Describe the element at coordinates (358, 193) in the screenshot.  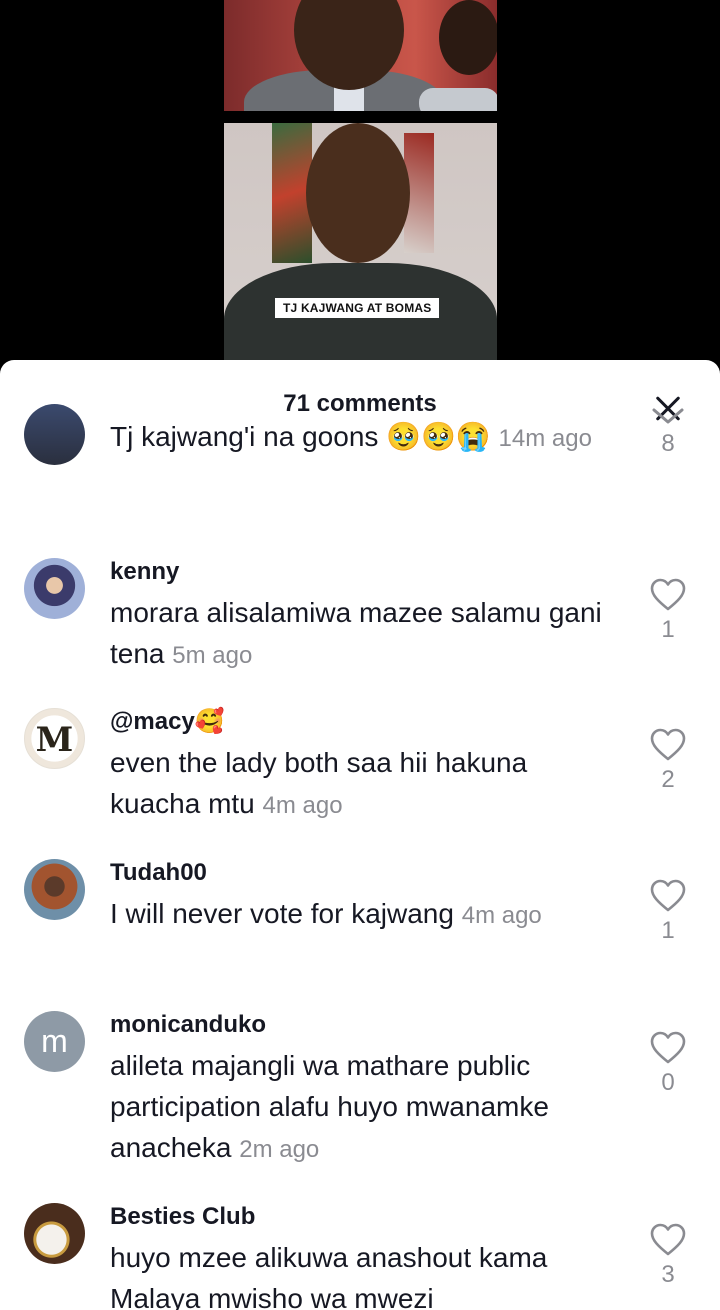
I see `presenter-head` at that location.